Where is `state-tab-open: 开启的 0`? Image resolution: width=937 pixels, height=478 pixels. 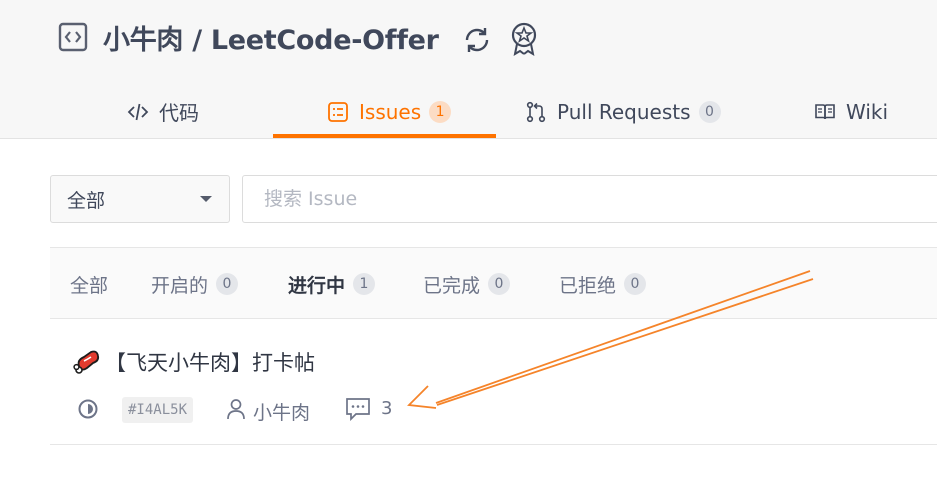
state-tab-open: 开启的 0 is located at coordinates (195, 284).